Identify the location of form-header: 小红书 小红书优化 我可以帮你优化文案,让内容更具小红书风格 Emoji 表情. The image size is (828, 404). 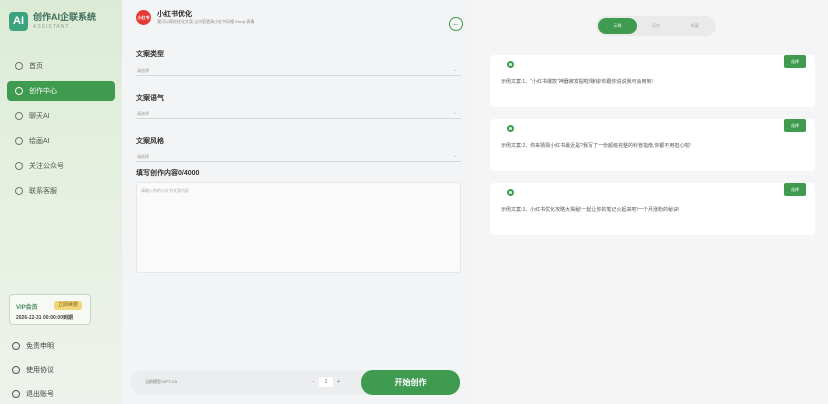
(195, 17).